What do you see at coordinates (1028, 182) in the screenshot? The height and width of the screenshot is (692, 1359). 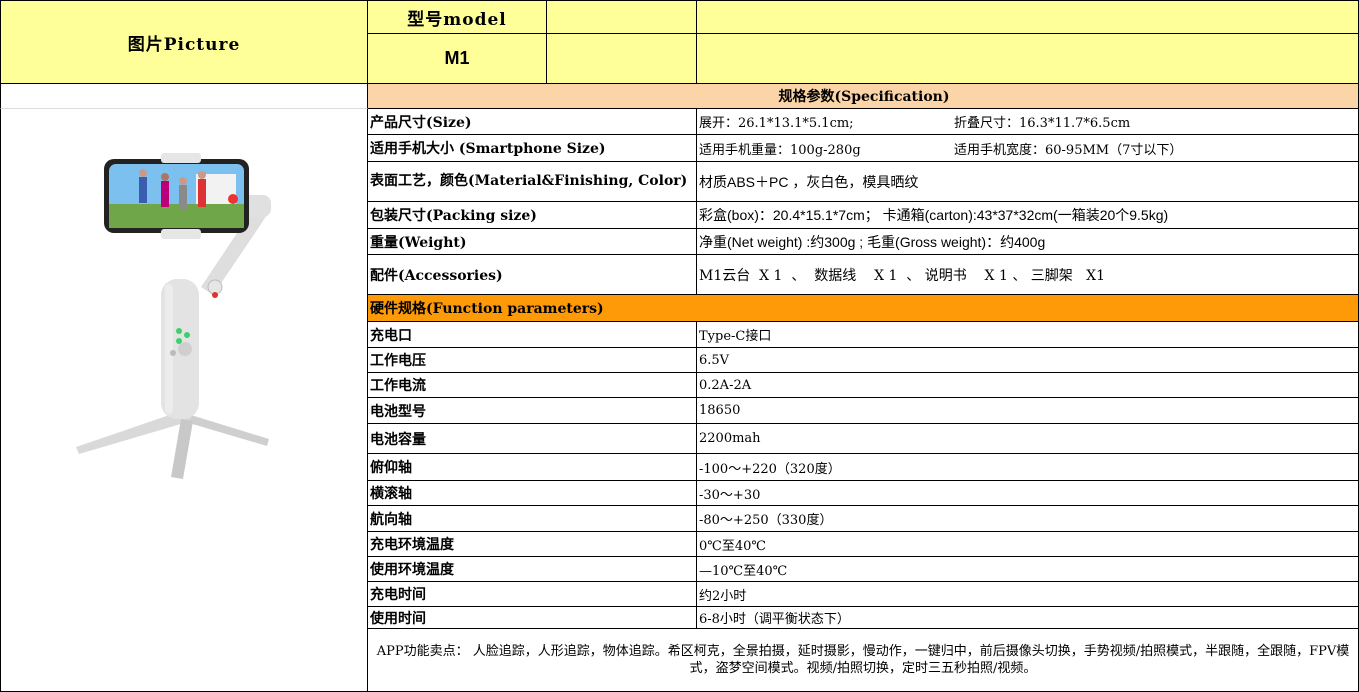 I see `spec-row-value: 材质ABS＋PC ，灰白色，模具晒纹` at bounding box center [1028, 182].